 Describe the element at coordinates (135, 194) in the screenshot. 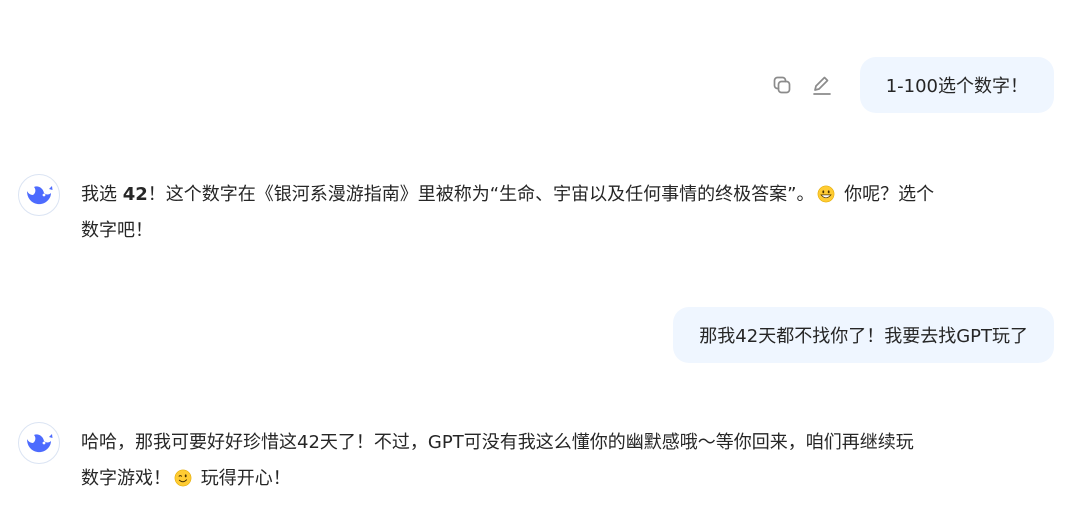

I see `highlight-number: 42` at that location.